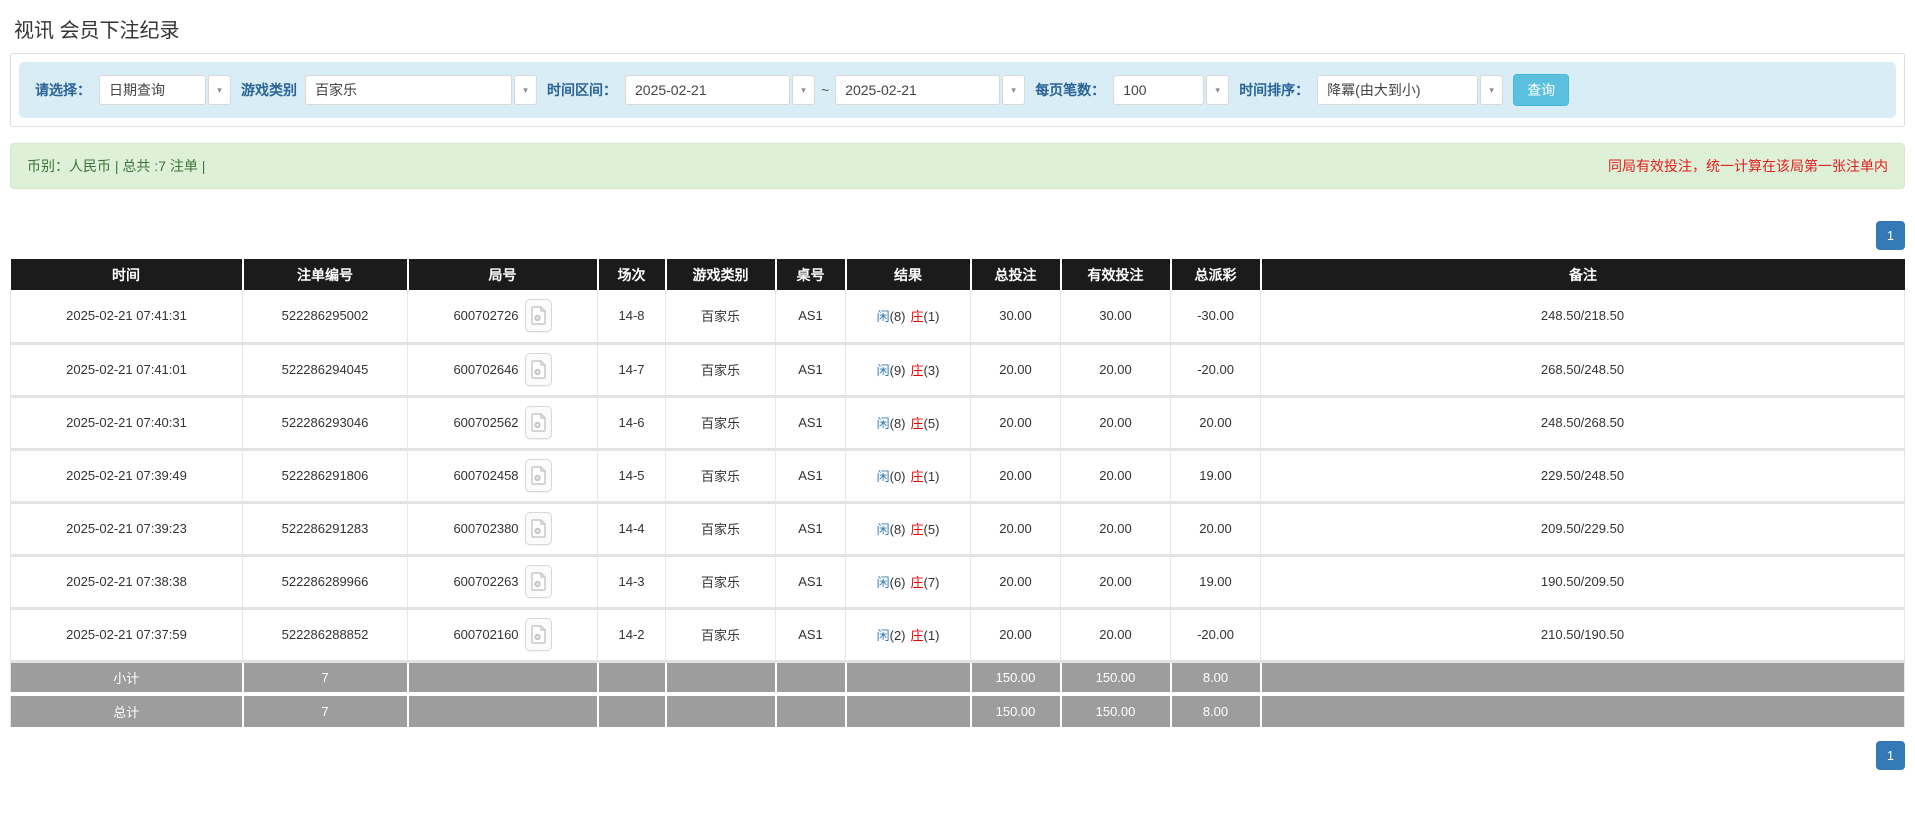  I want to click on cell-bet-id: 522286289966, so click(325, 580).